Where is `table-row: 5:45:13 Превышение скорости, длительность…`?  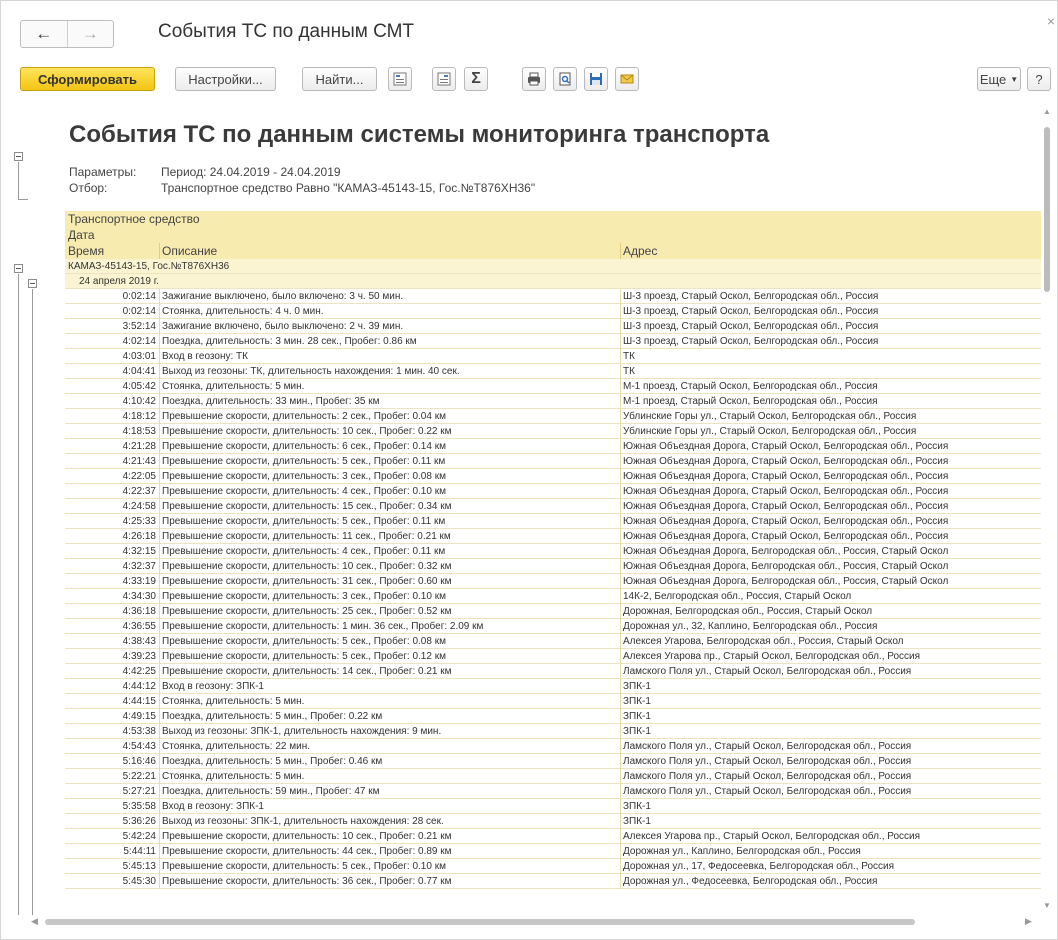 table-row: 5:45:13 Превышение скорости, длительность… is located at coordinates (553, 866).